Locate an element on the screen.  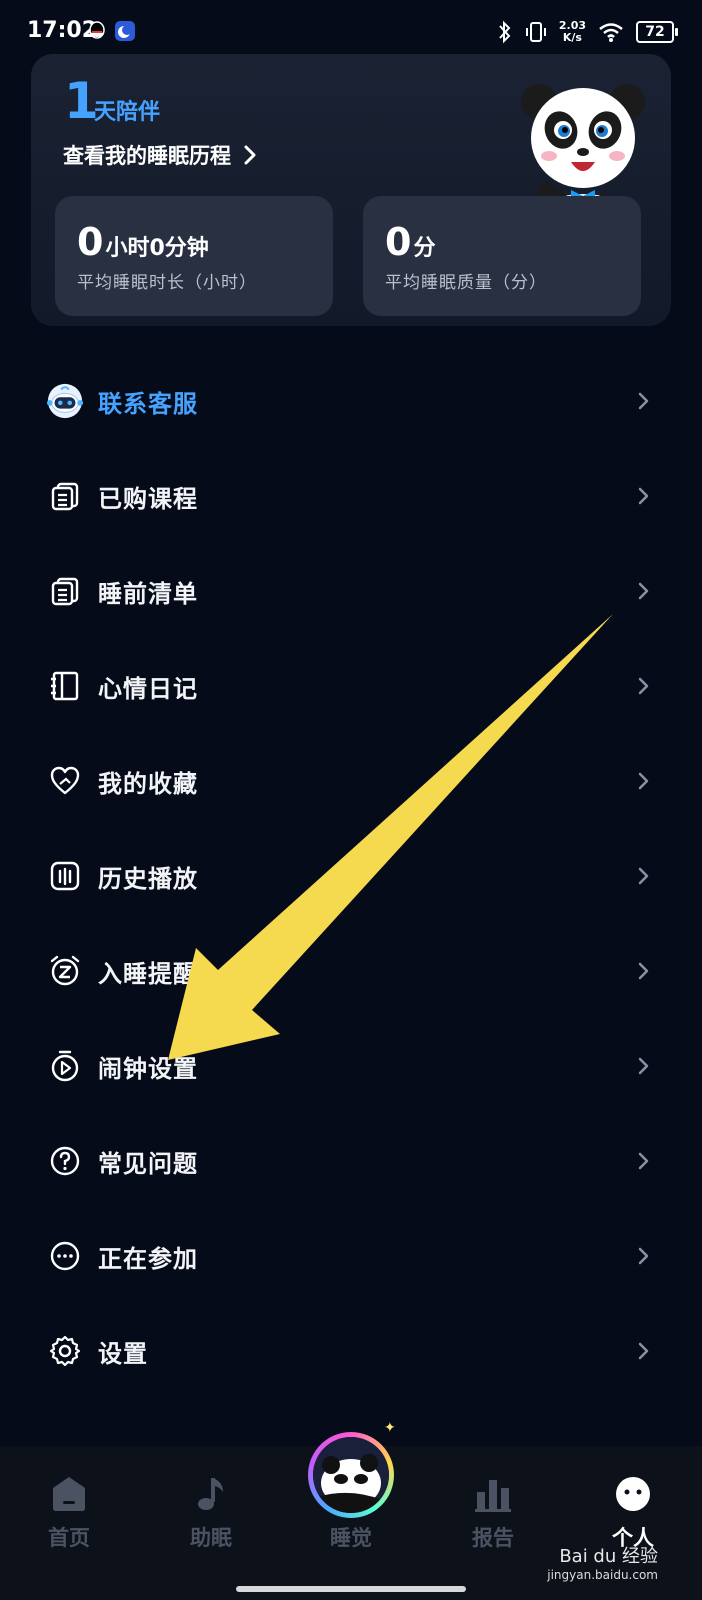
avg-sleep-quality-value: 0 分 is located at coordinates (410, 242).